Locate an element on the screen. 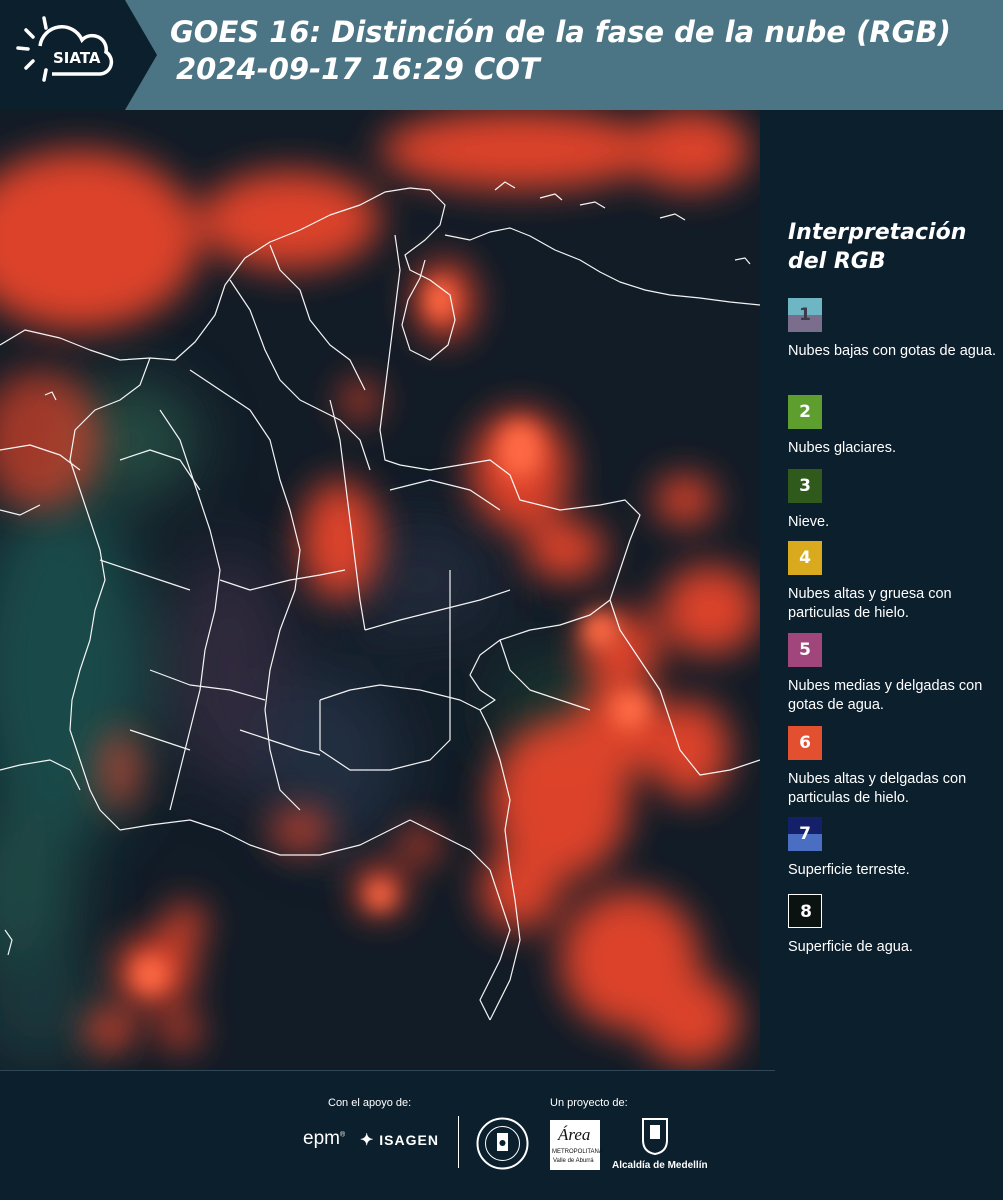  legend-label: Nieve. is located at coordinates (809, 522).